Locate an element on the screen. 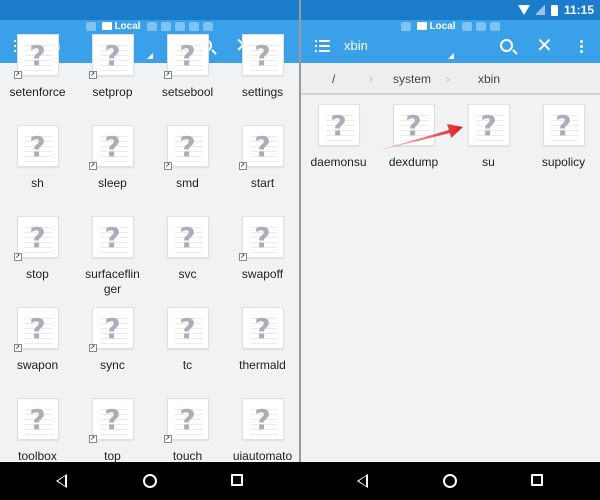  file-name: smd is located at coordinates (187, 183).